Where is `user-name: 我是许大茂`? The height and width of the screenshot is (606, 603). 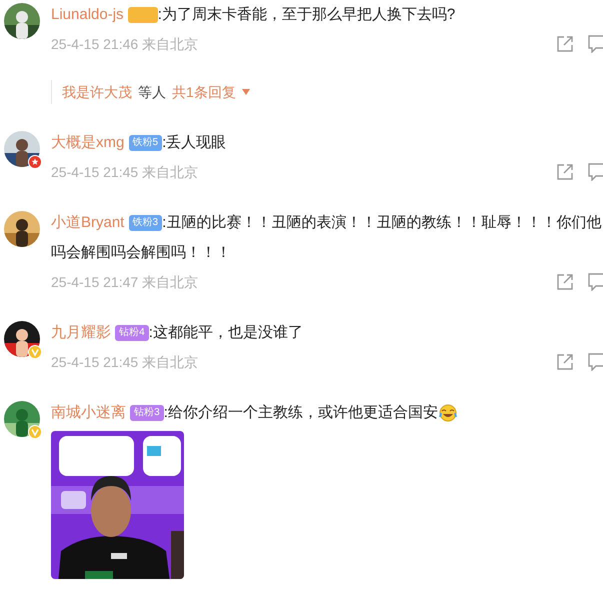
user-name: 我是许大茂 is located at coordinates (97, 92).